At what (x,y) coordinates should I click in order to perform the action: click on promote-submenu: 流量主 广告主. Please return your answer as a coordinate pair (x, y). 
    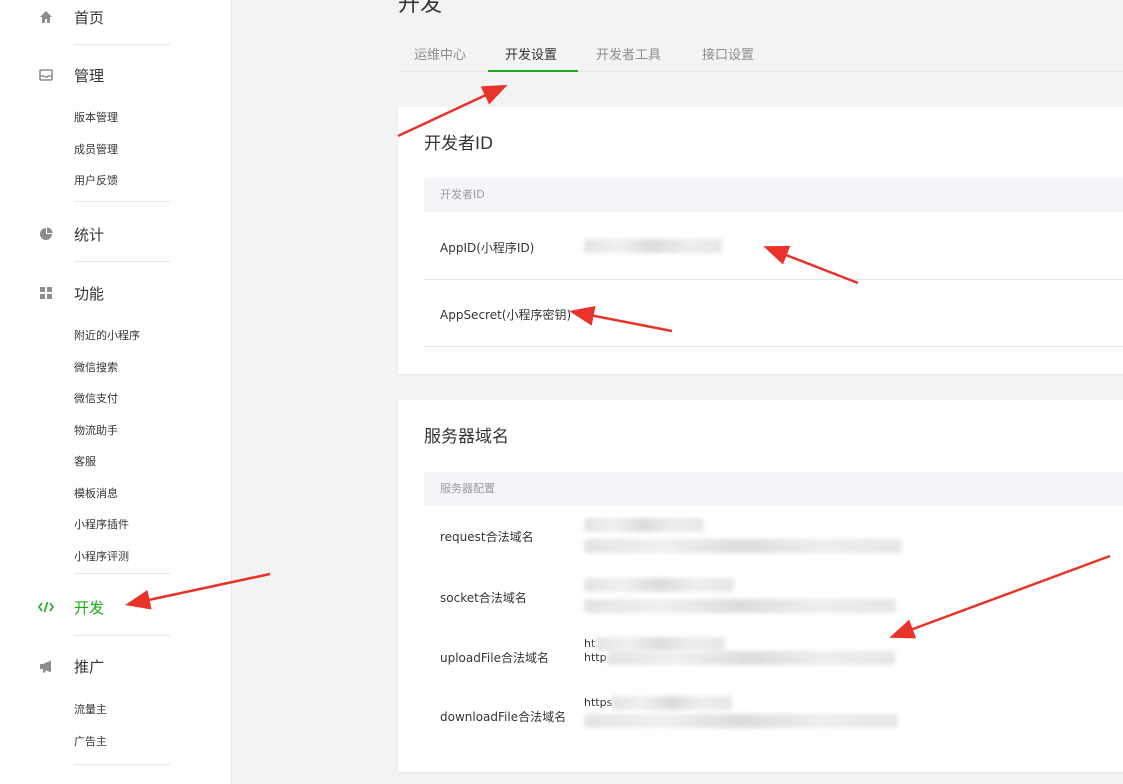
    Looking at the image, I should click on (104, 725).